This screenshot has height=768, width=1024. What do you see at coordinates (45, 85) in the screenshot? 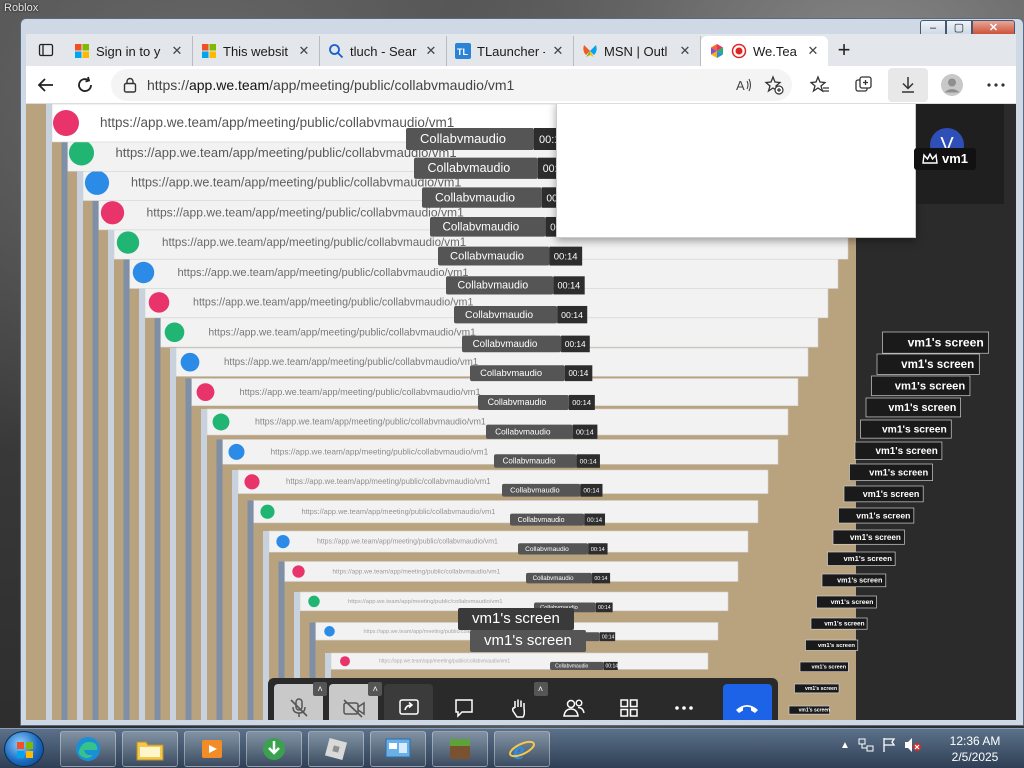
I see `back-button` at bounding box center [45, 85].